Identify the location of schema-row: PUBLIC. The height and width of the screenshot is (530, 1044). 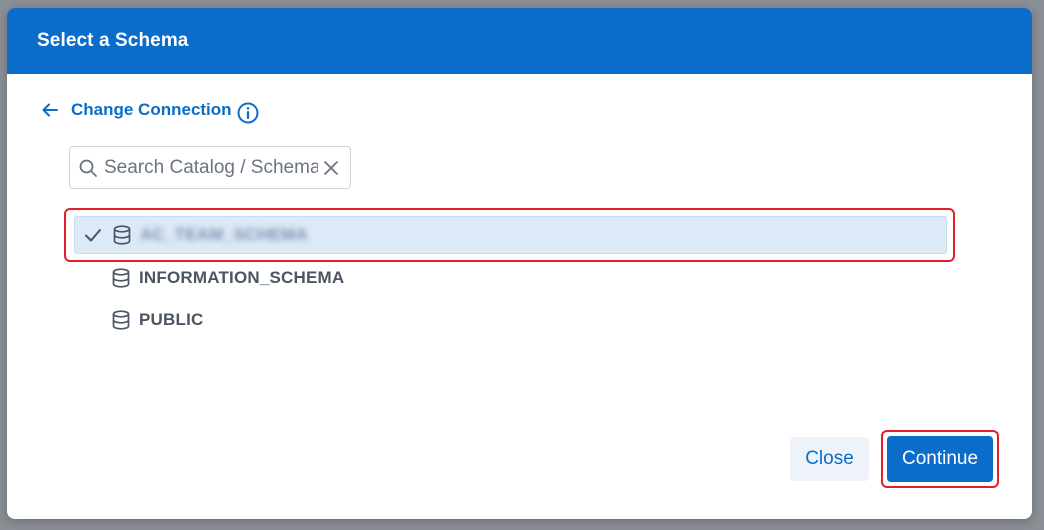
(510, 320).